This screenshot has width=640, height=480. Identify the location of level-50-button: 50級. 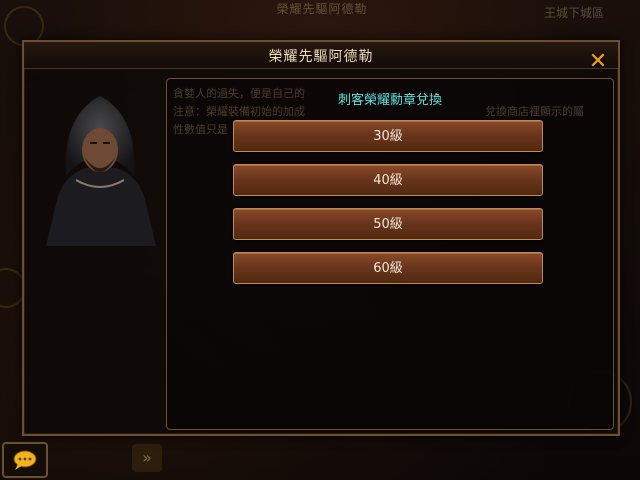
(388, 224).